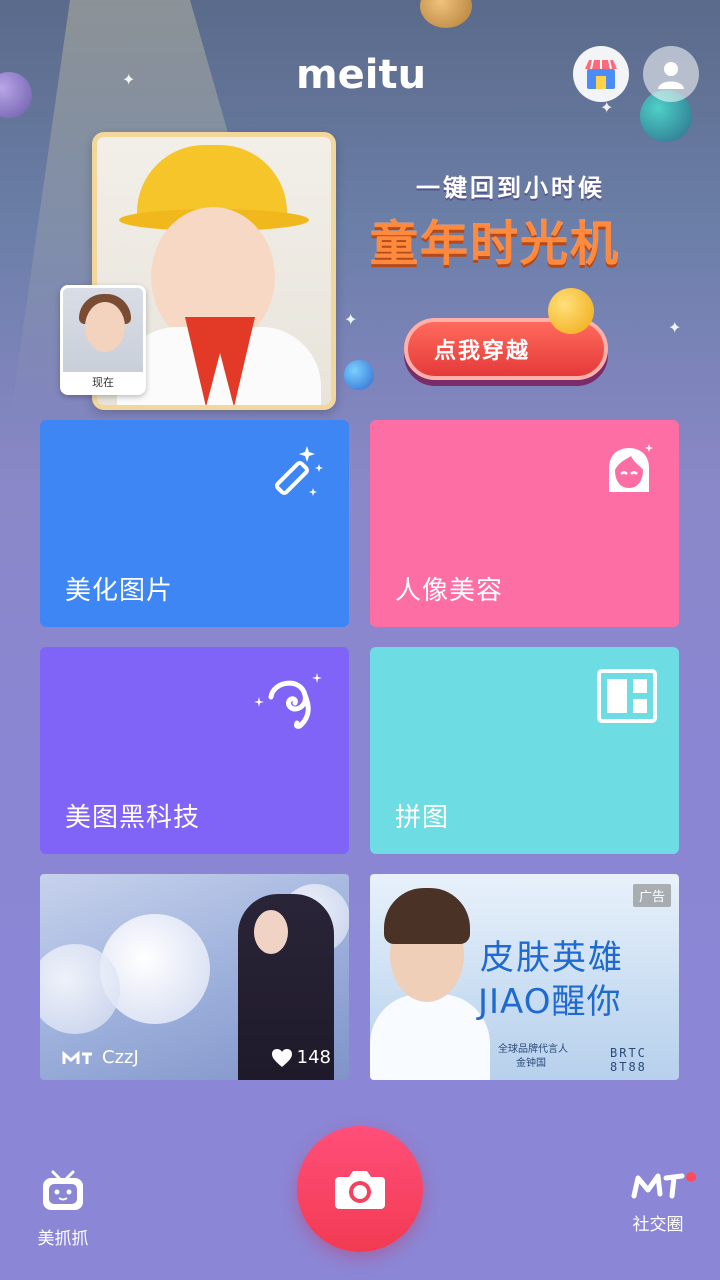 This screenshot has width=720, height=1280. What do you see at coordinates (449, 591) in the screenshot?
I see `tile-label: 人像美容` at bounding box center [449, 591].